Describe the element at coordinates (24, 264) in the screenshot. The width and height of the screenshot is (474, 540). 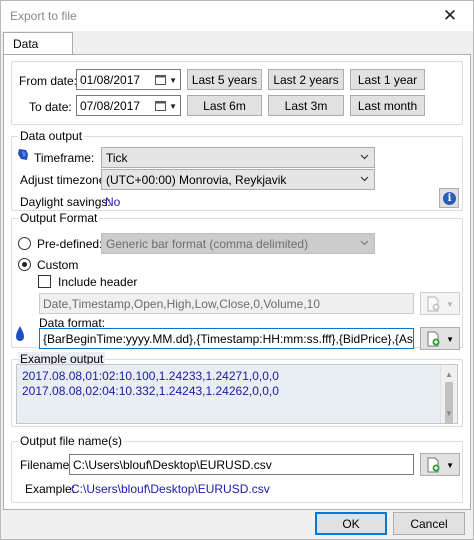
I see `custom-radio` at that location.